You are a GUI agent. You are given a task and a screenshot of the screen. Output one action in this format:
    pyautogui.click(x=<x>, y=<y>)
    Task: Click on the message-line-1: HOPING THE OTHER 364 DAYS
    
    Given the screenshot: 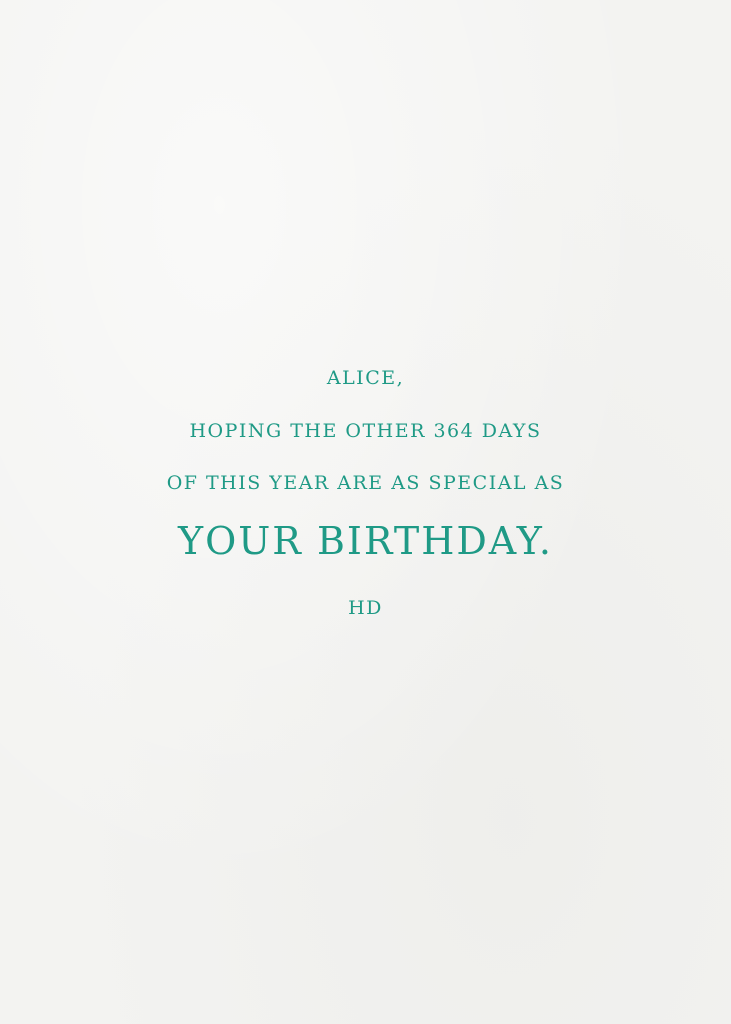 What is the action you would take?
    pyautogui.click(x=365, y=431)
    